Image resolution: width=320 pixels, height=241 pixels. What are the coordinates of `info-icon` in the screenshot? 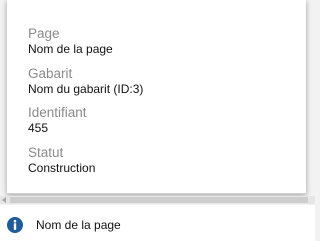 It's located at (15, 225).